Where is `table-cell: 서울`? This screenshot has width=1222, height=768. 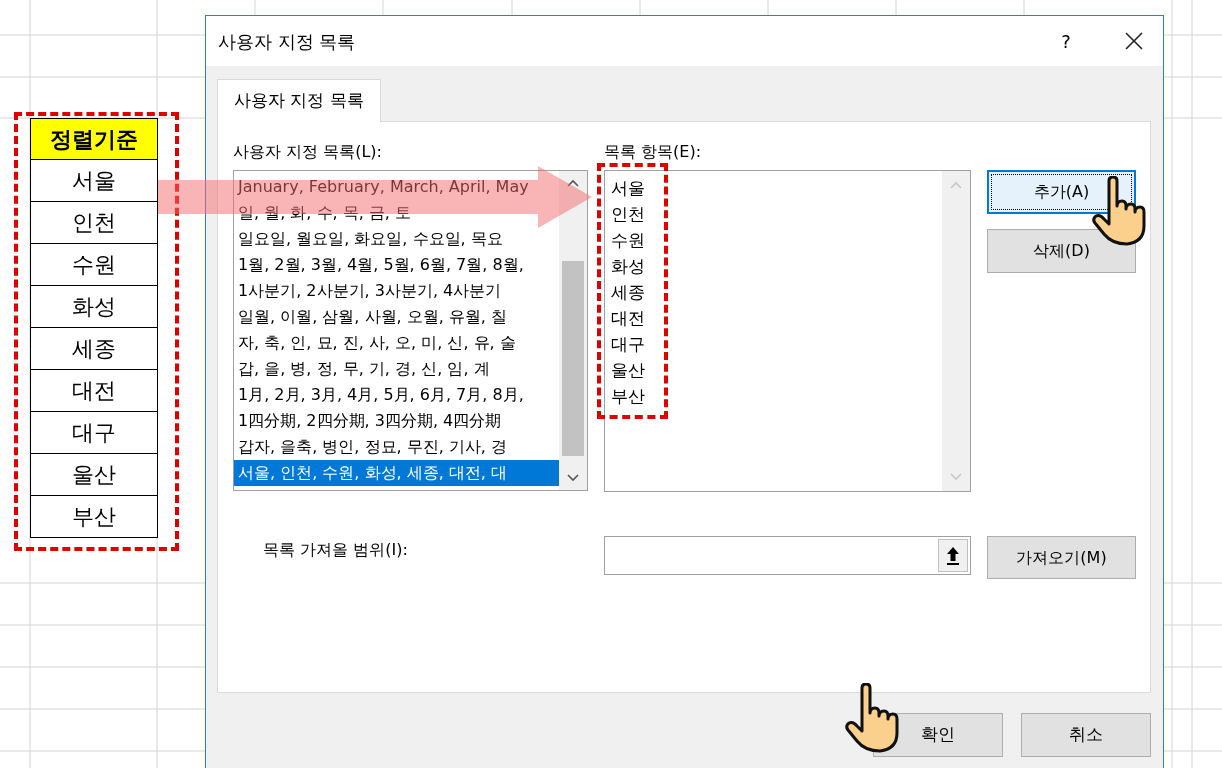
table-cell: 서울 is located at coordinates (94, 181).